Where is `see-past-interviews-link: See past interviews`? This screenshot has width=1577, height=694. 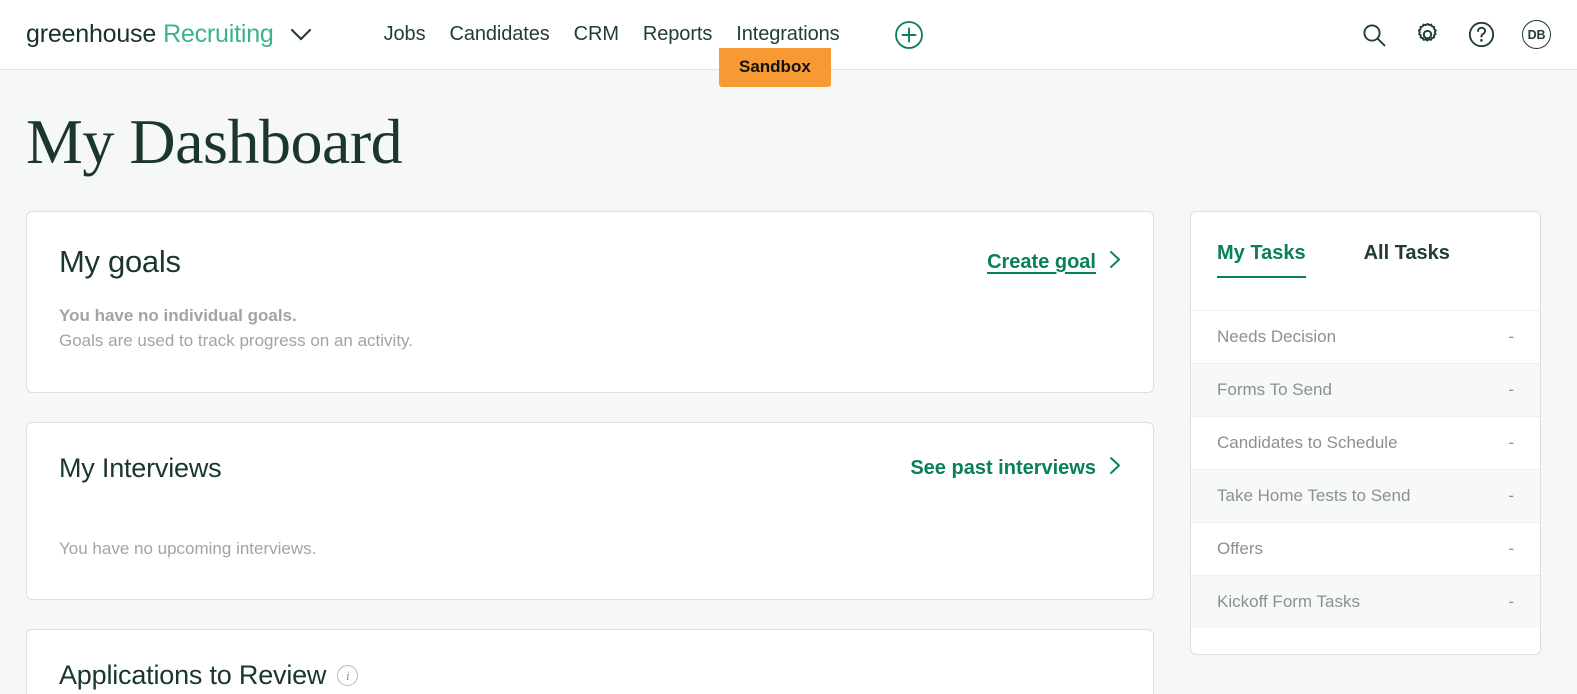
see-past-interviews-link: See past interviews is located at coordinates (1015, 468).